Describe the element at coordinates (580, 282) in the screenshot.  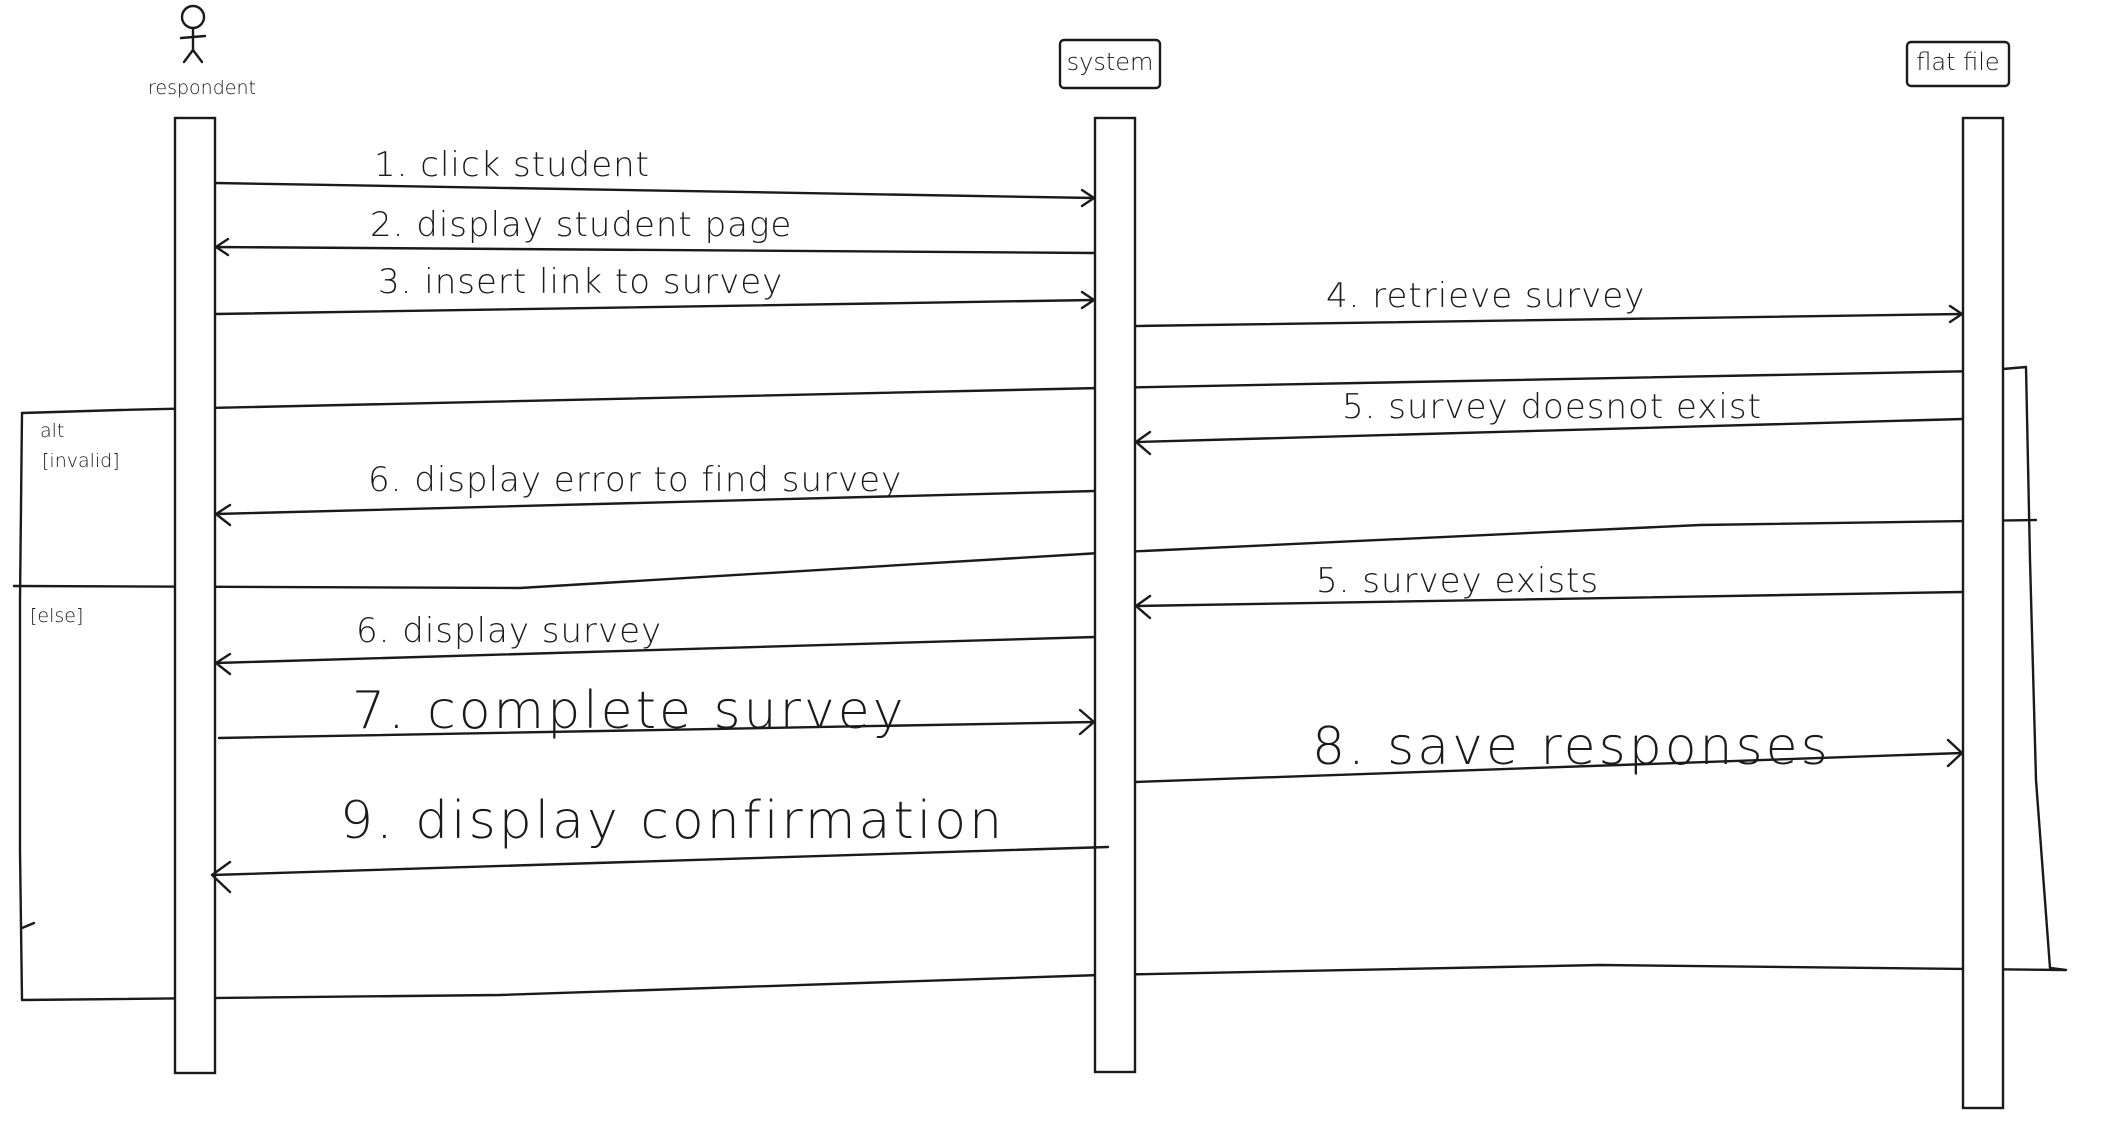
I see `message-3-label: 3. insert link to survey` at that location.